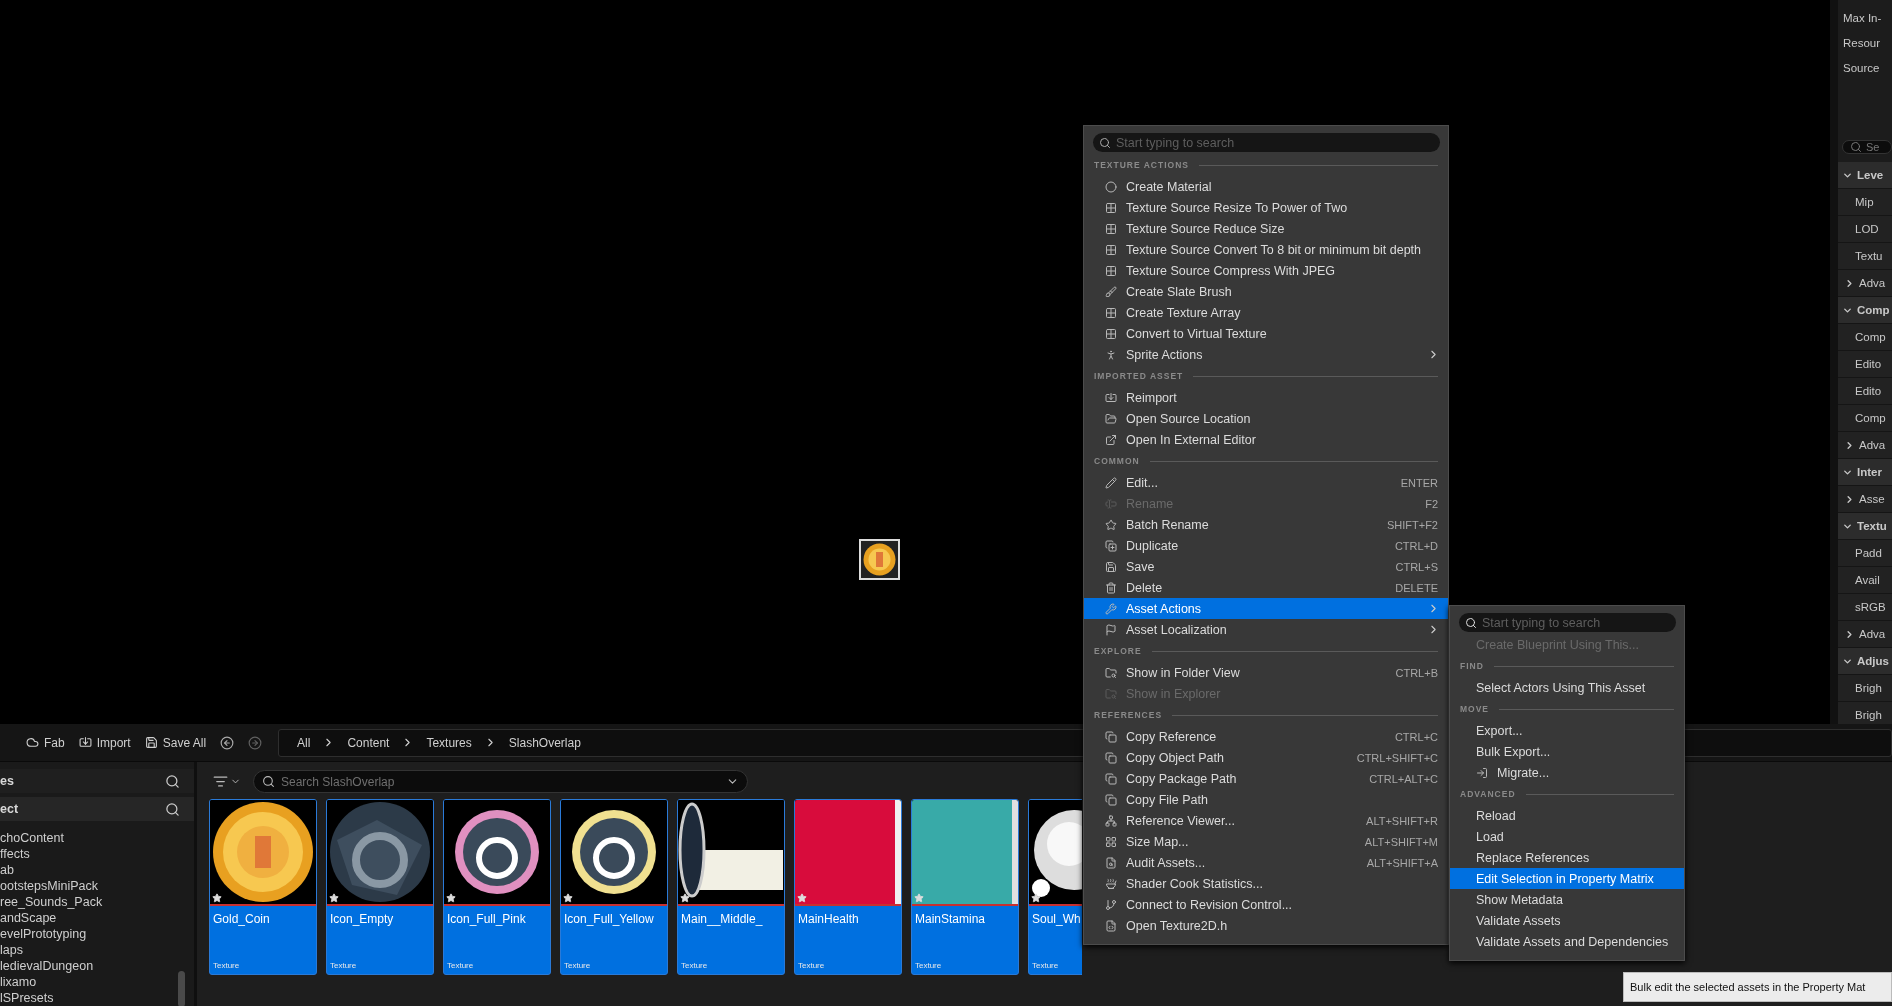  Describe the element at coordinates (1567, 815) in the screenshot. I see `menu-item: Reload` at that location.